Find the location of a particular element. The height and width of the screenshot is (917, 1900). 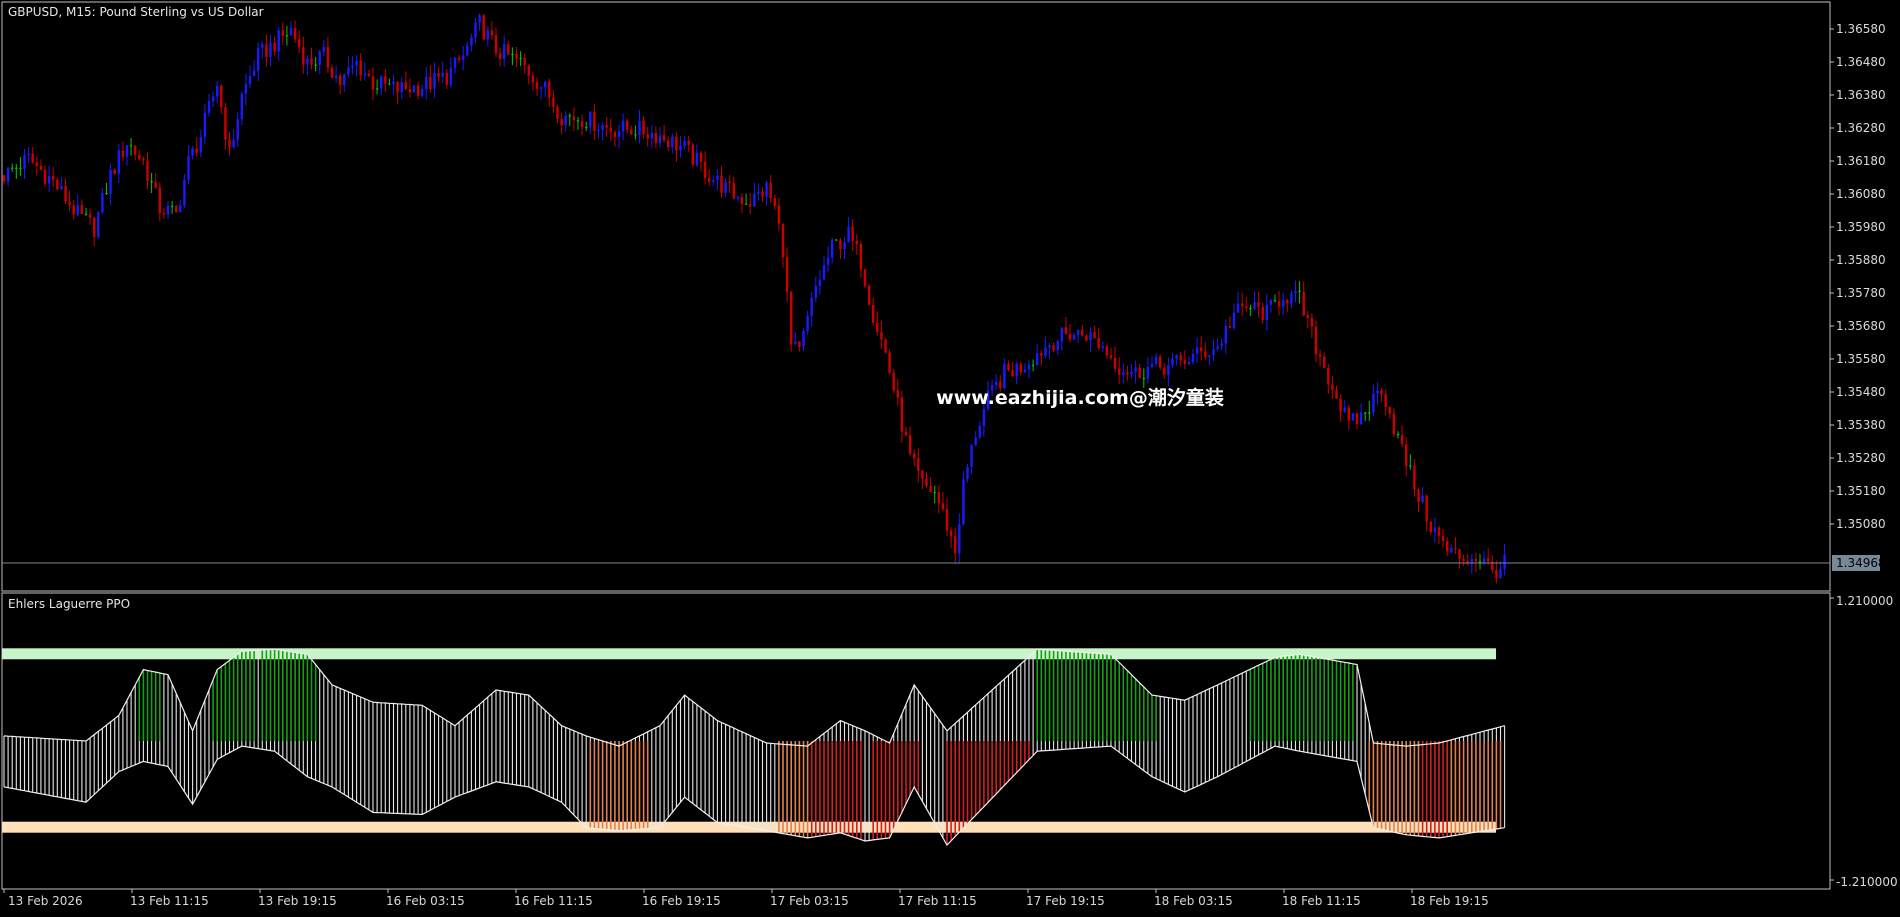

price-tick: 1.35580 is located at coordinates (1861, 359).